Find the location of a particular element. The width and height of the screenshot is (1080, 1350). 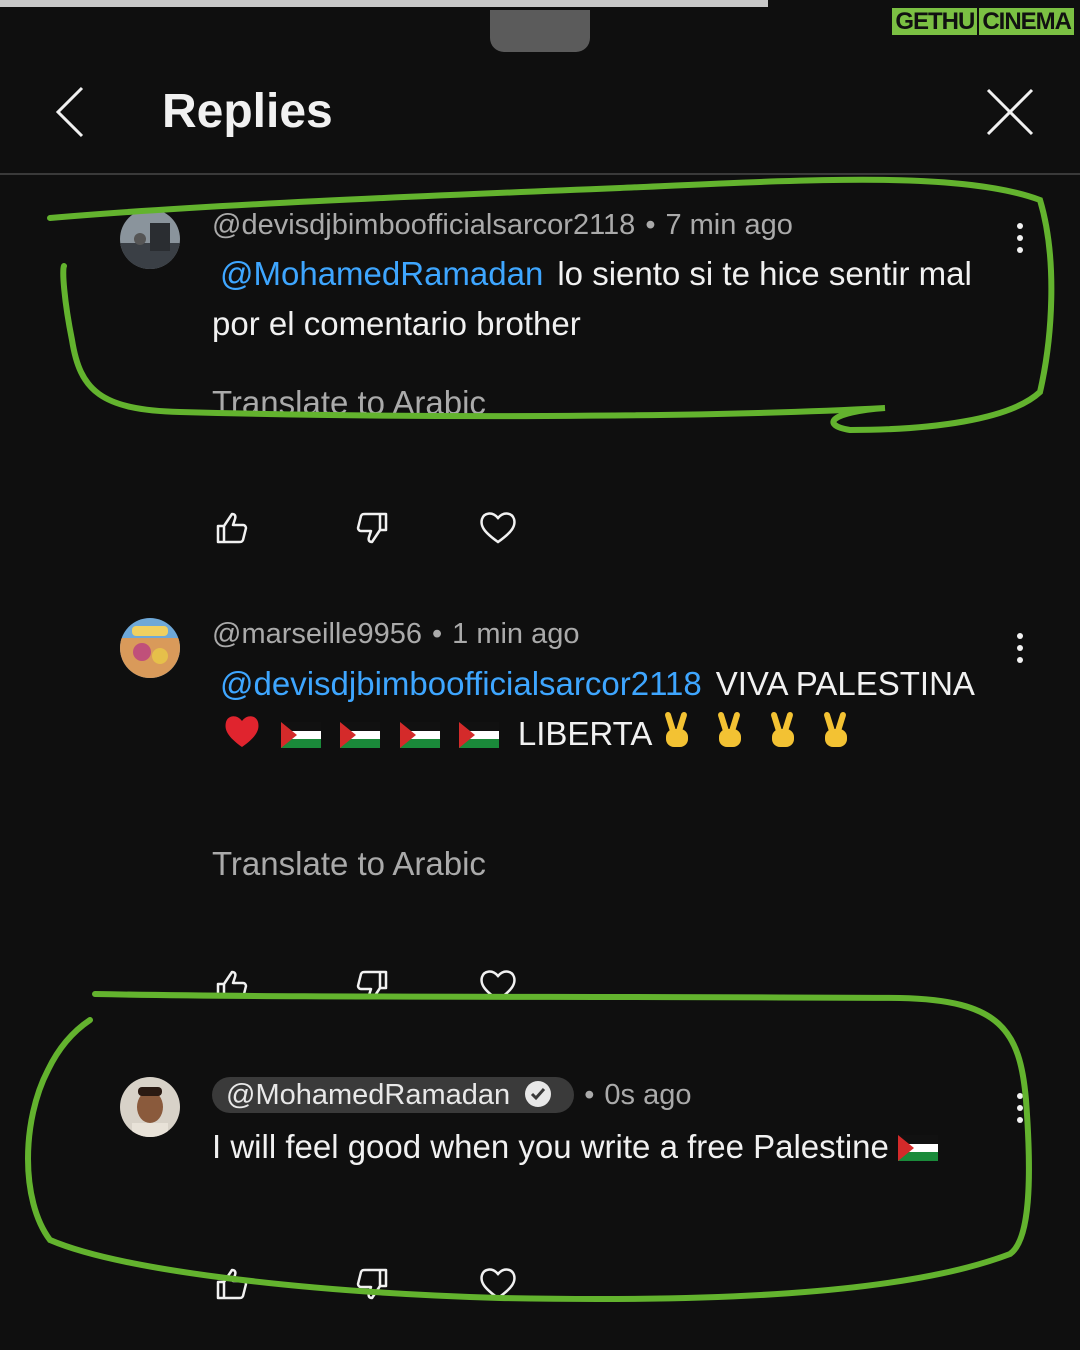

verified-check-icon is located at coordinates (538, 1098).